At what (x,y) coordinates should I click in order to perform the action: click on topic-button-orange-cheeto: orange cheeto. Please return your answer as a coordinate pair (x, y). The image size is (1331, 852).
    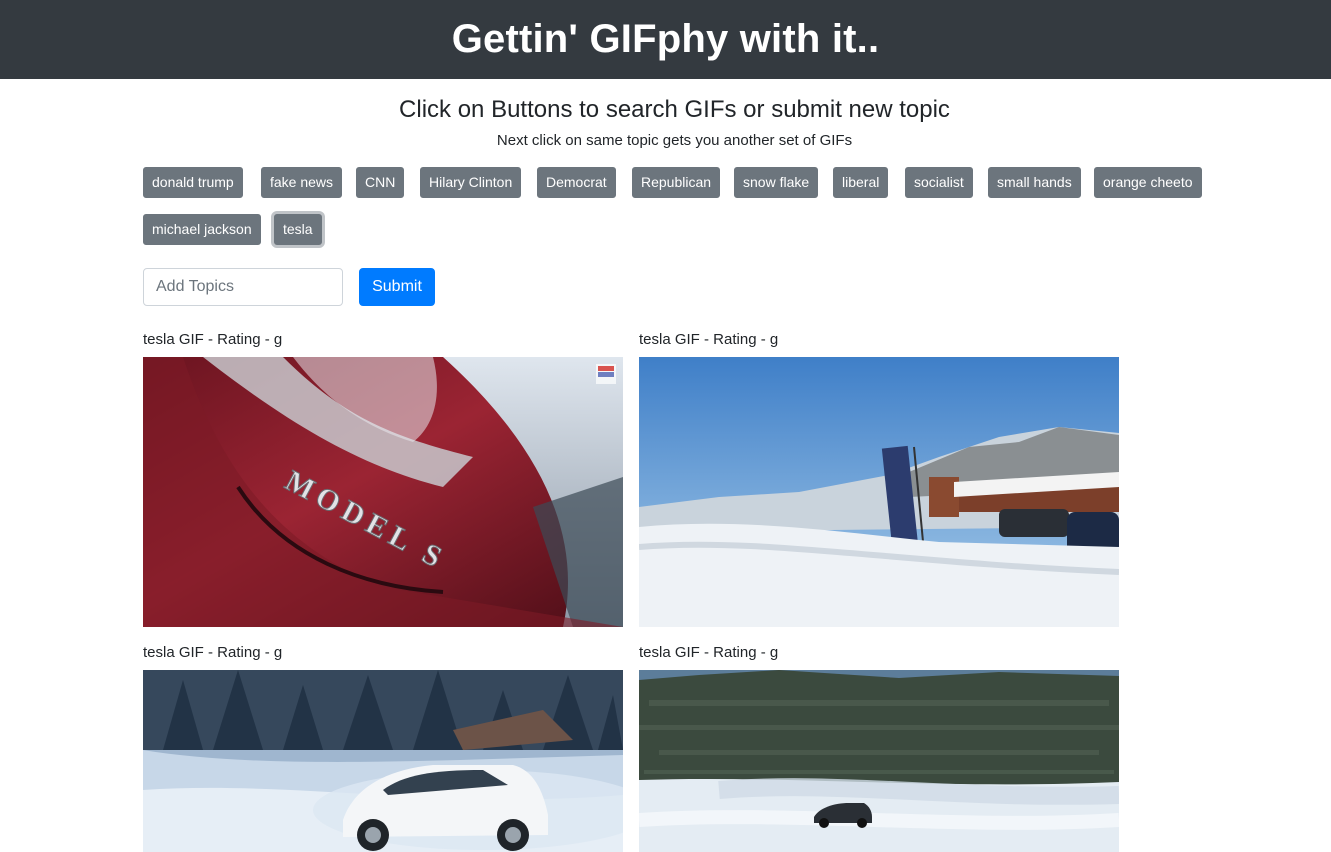
    Looking at the image, I should click on (1148, 182).